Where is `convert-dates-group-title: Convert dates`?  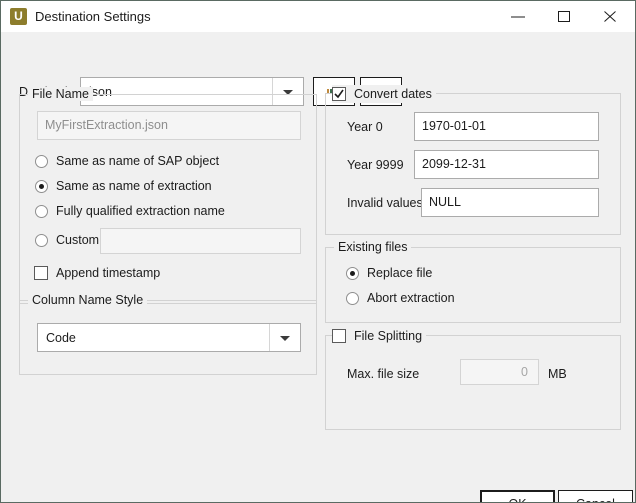
convert-dates-group-title: Convert dates is located at coordinates (384, 94).